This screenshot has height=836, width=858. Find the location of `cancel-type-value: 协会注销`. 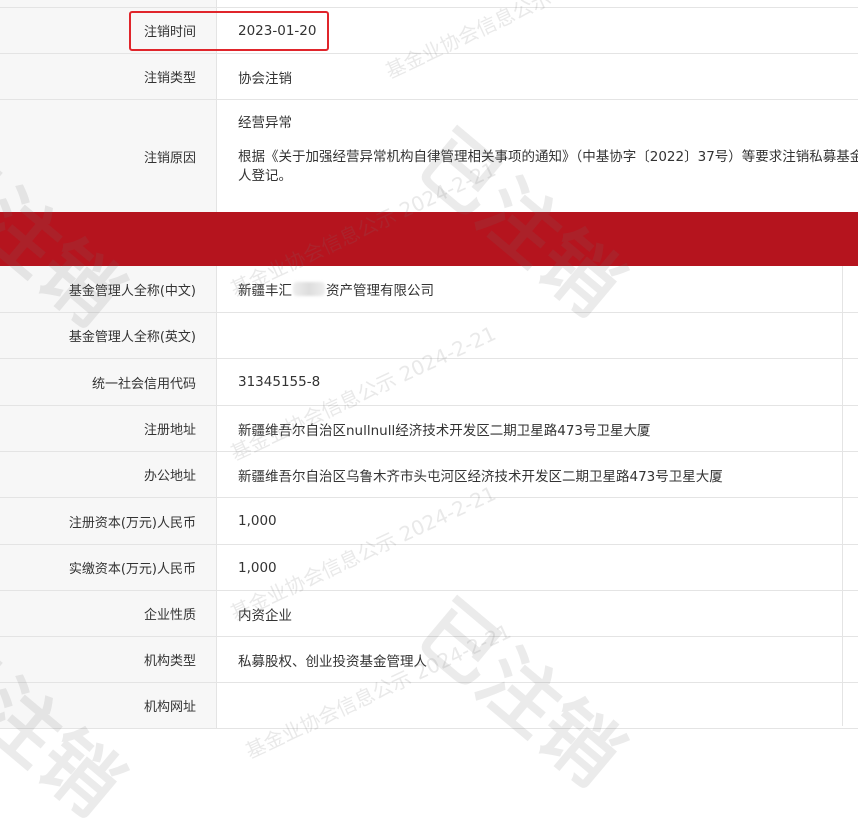

cancel-type-value: 协会注销 is located at coordinates (265, 78).